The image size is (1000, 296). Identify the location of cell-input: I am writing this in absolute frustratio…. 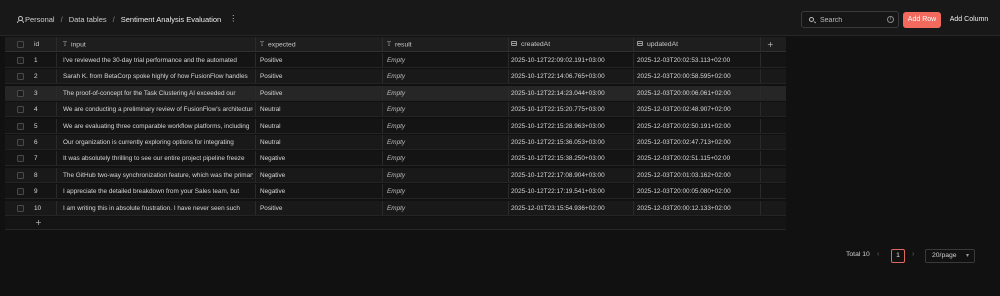
(158, 208).